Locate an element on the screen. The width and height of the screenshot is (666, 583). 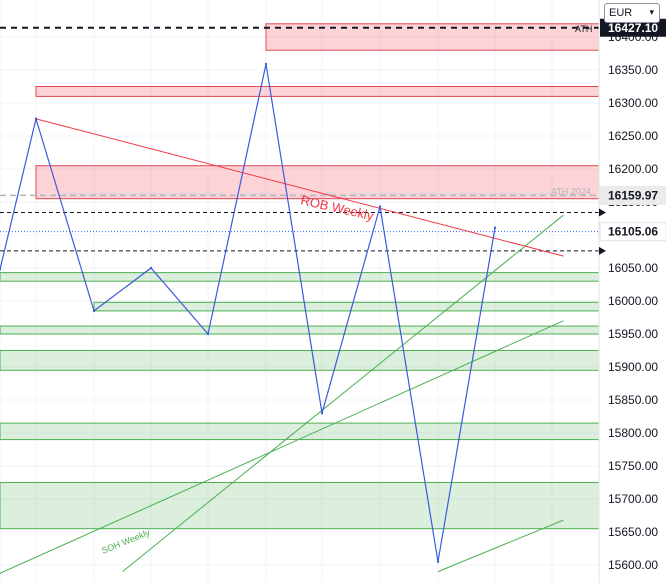
y-tick-label: 15600.00 is located at coordinates (633, 565).